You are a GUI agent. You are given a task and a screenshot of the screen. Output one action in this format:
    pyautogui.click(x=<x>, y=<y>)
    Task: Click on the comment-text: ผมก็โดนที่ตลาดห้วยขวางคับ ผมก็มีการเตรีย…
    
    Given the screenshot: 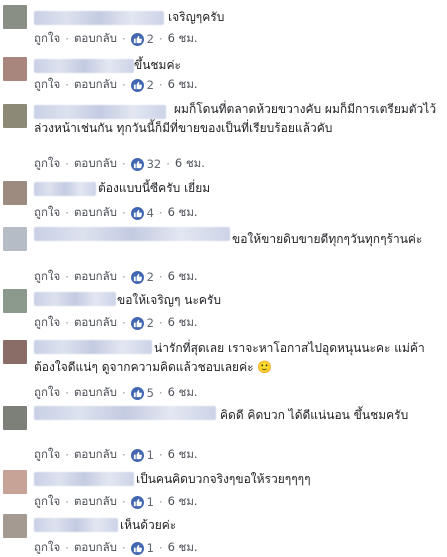 What is the action you would take?
    pyautogui.click(x=235, y=118)
    